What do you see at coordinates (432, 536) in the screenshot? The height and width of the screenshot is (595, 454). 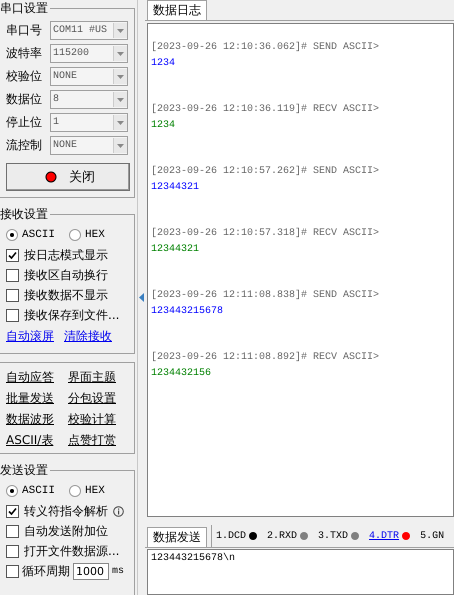 I see `signal-label: 5.GN` at bounding box center [432, 536].